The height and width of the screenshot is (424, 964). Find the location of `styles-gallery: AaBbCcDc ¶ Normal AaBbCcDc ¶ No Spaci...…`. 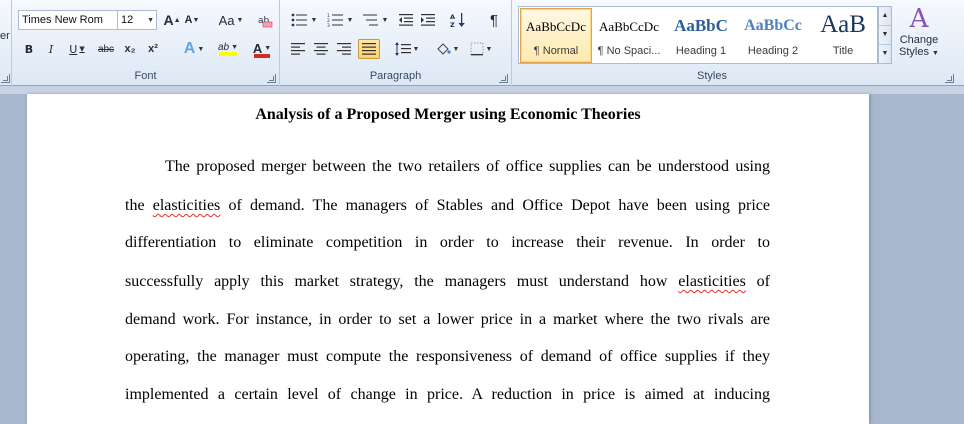

styles-gallery: AaBbCcDc ¶ Normal AaBbCcDc ¶ No Spaci...… is located at coordinates (698, 35).